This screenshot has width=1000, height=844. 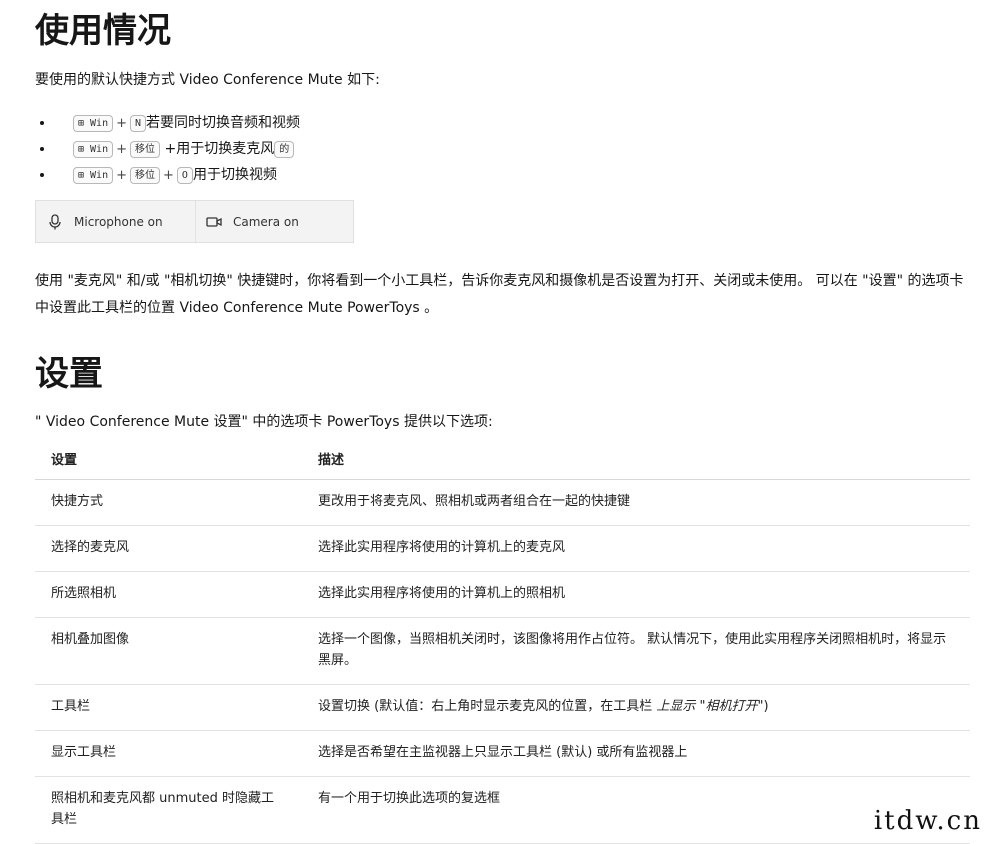 What do you see at coordinates (223, 123) in the screenshot?
I see `shortcut-description: 若要同时切换音频和视频` at bounding box center [223, 123].